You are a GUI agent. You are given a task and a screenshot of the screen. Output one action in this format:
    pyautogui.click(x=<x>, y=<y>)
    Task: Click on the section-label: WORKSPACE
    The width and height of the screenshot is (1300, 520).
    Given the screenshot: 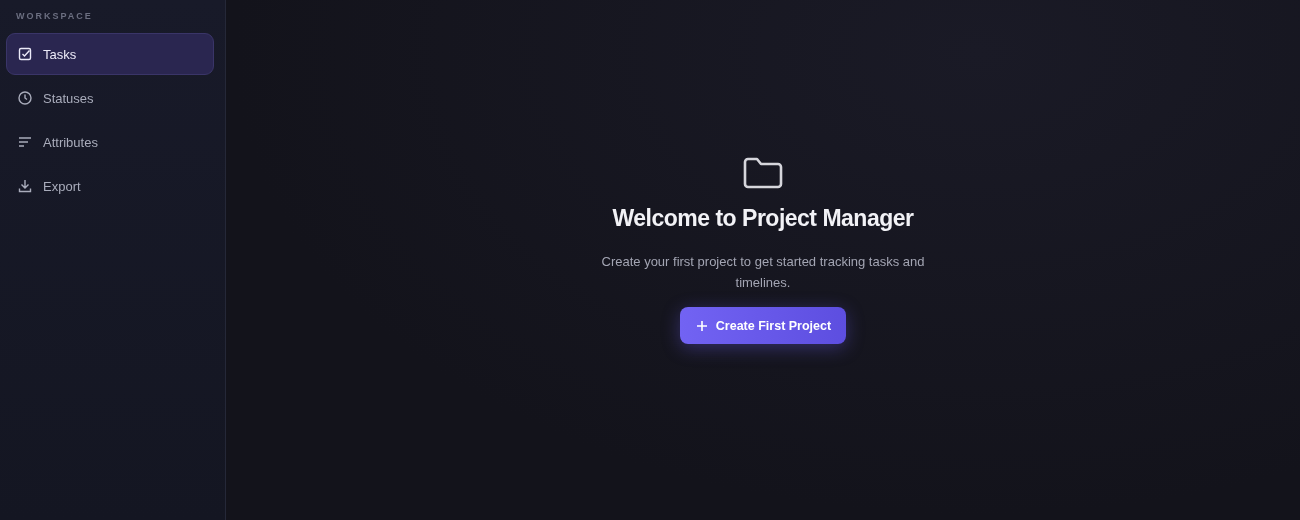 What is the action you would take?
    pyautogui.click(x=54, y=16)
    